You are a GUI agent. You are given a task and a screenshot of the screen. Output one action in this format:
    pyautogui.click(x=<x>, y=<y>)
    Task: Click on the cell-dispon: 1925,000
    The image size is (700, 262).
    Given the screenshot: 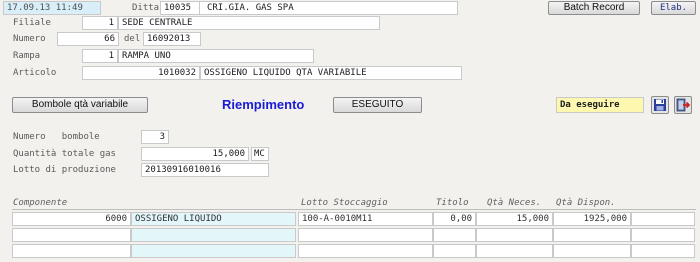 What is the action you would take?
    pyautogui.click(x=592, y=219)
    